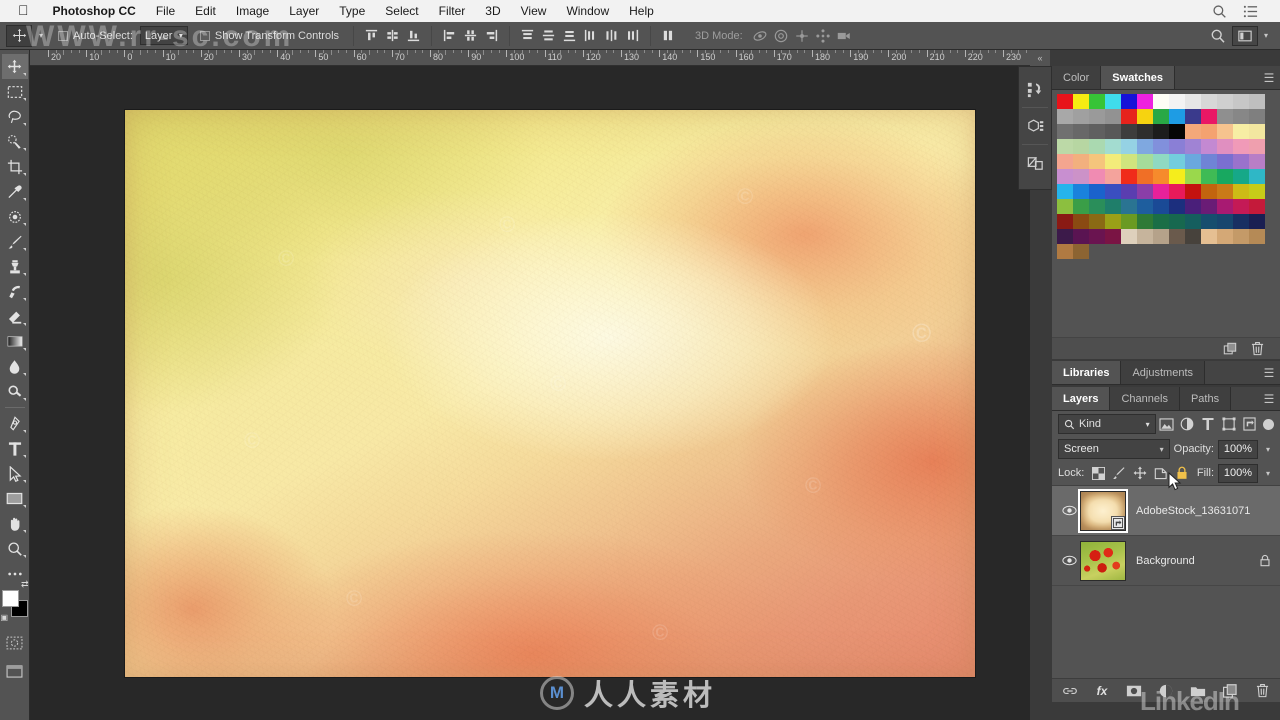  Describe the element at coordinates (5, 617) in the screenshot. I see `default-colors-icon: ▣` at that location.